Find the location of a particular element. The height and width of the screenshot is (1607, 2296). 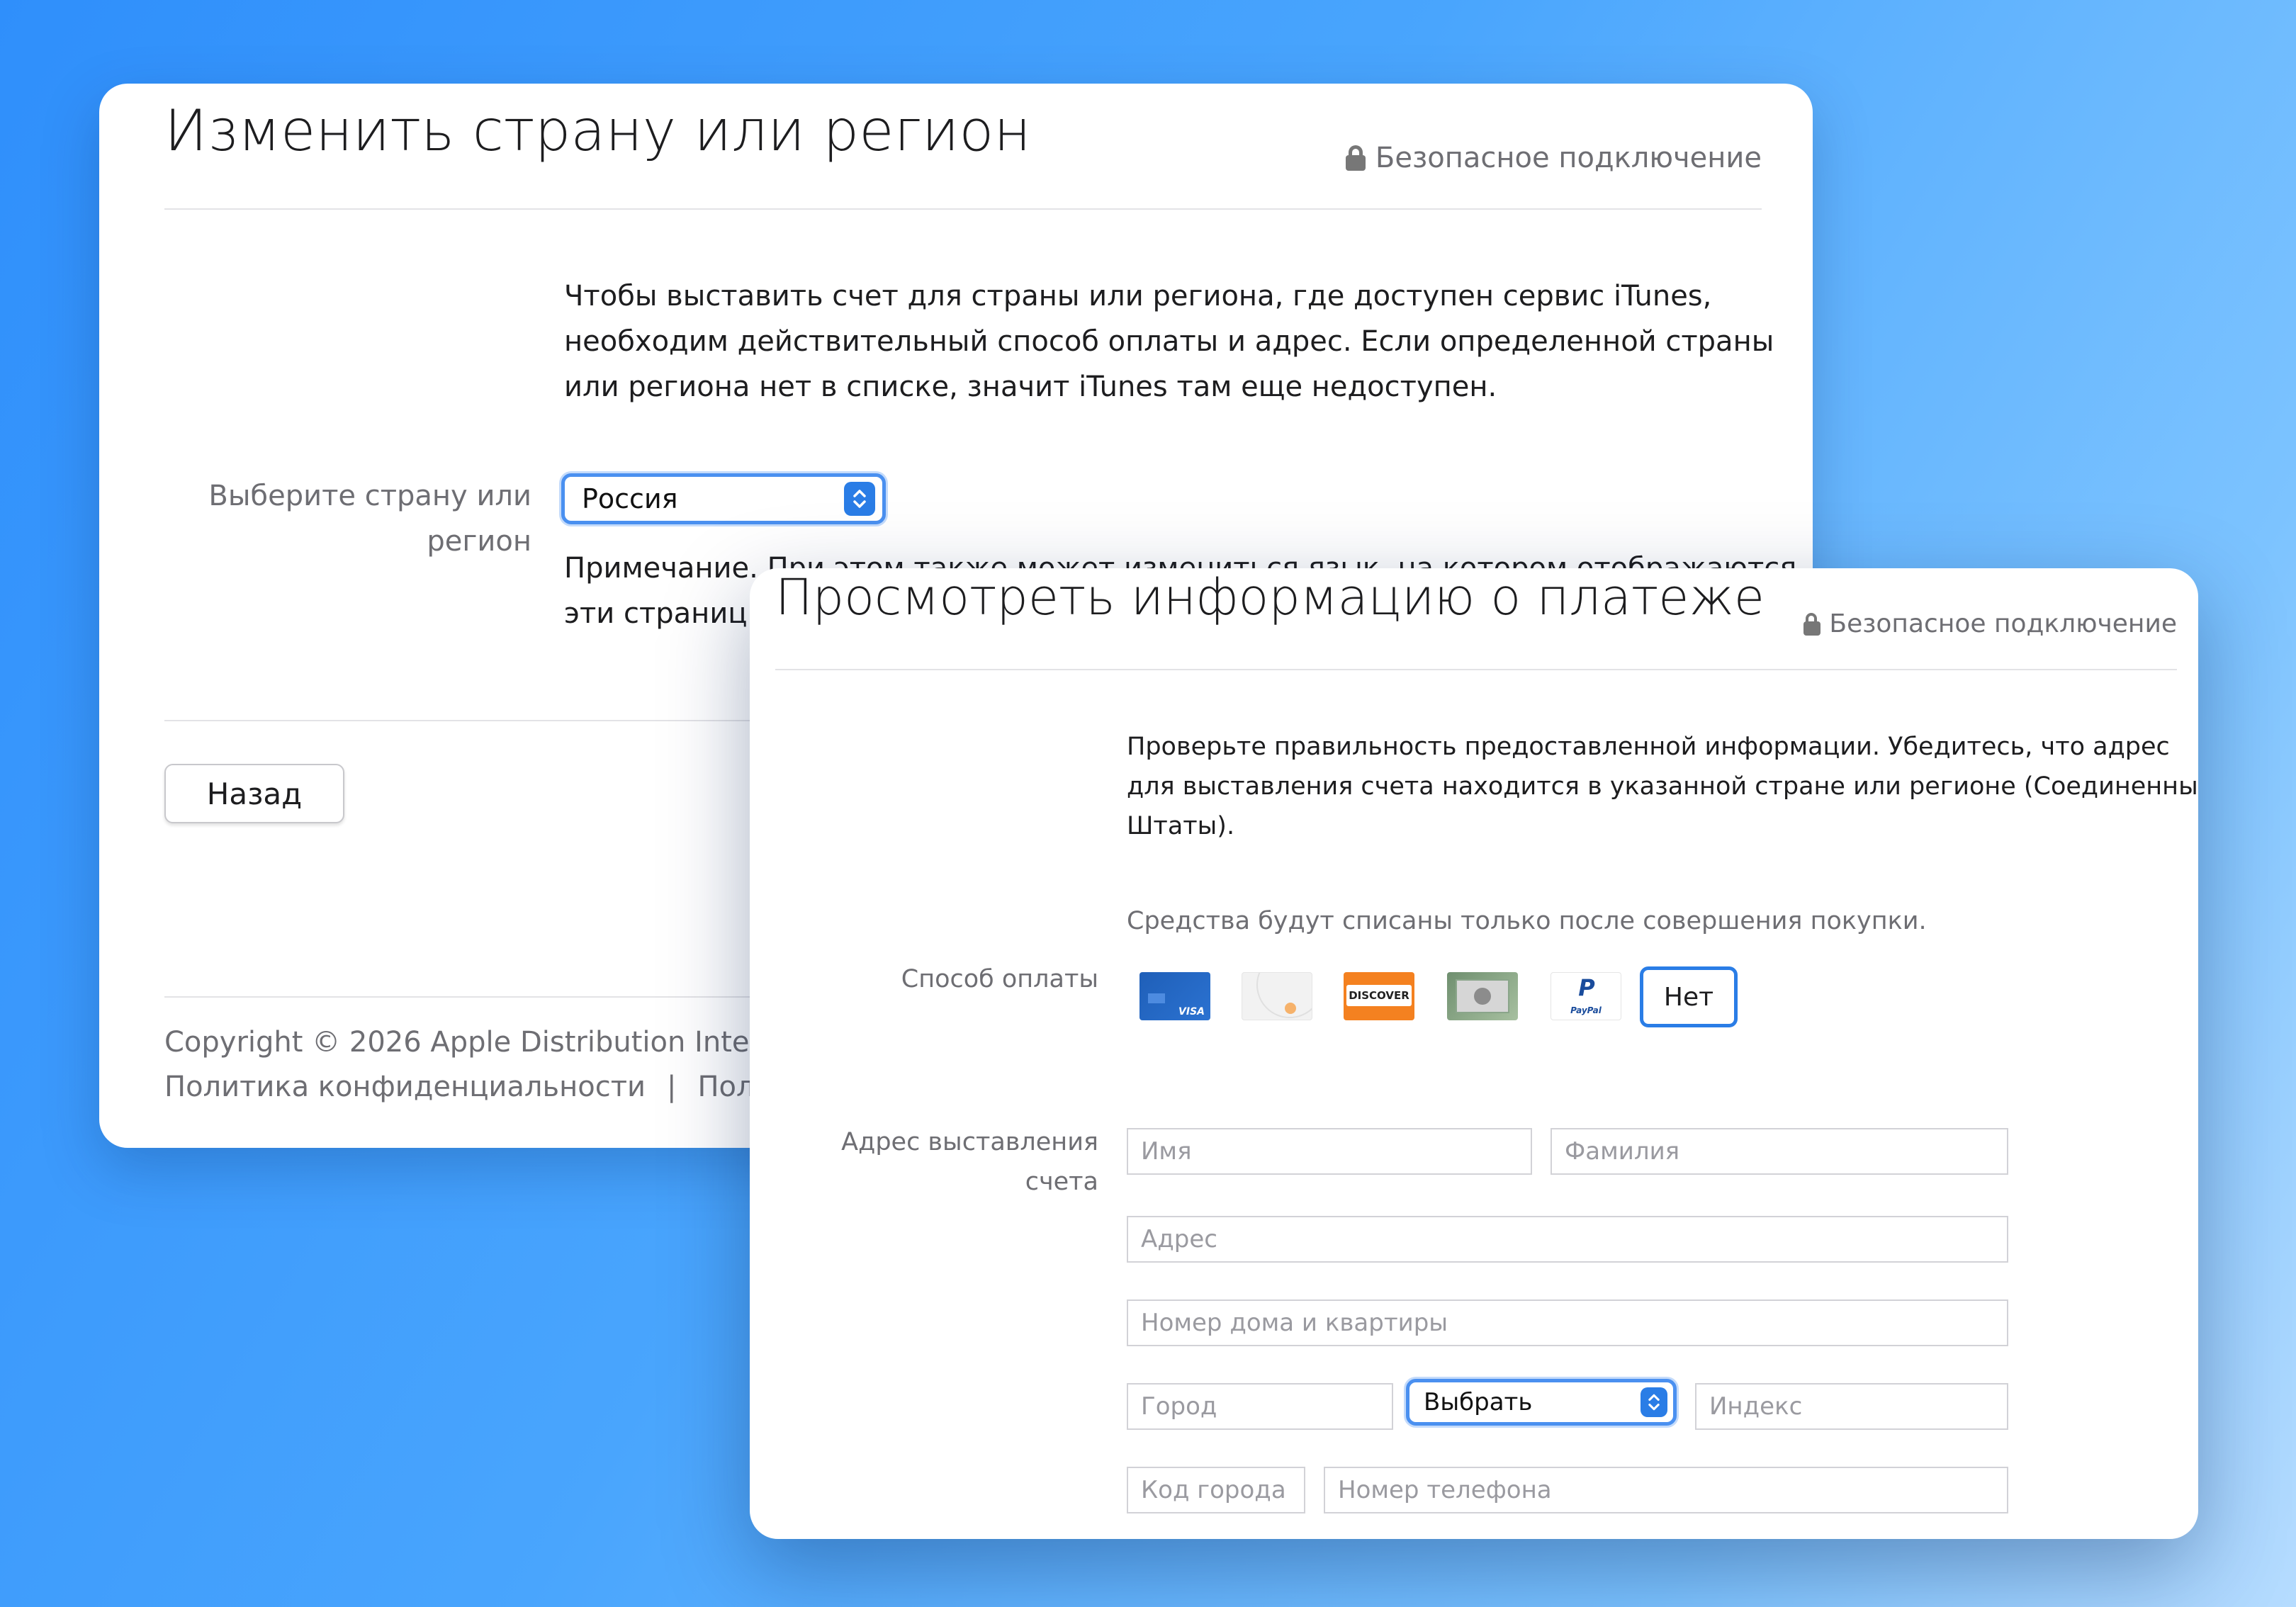

country-select: Россия is located at coordinates (723, 498).